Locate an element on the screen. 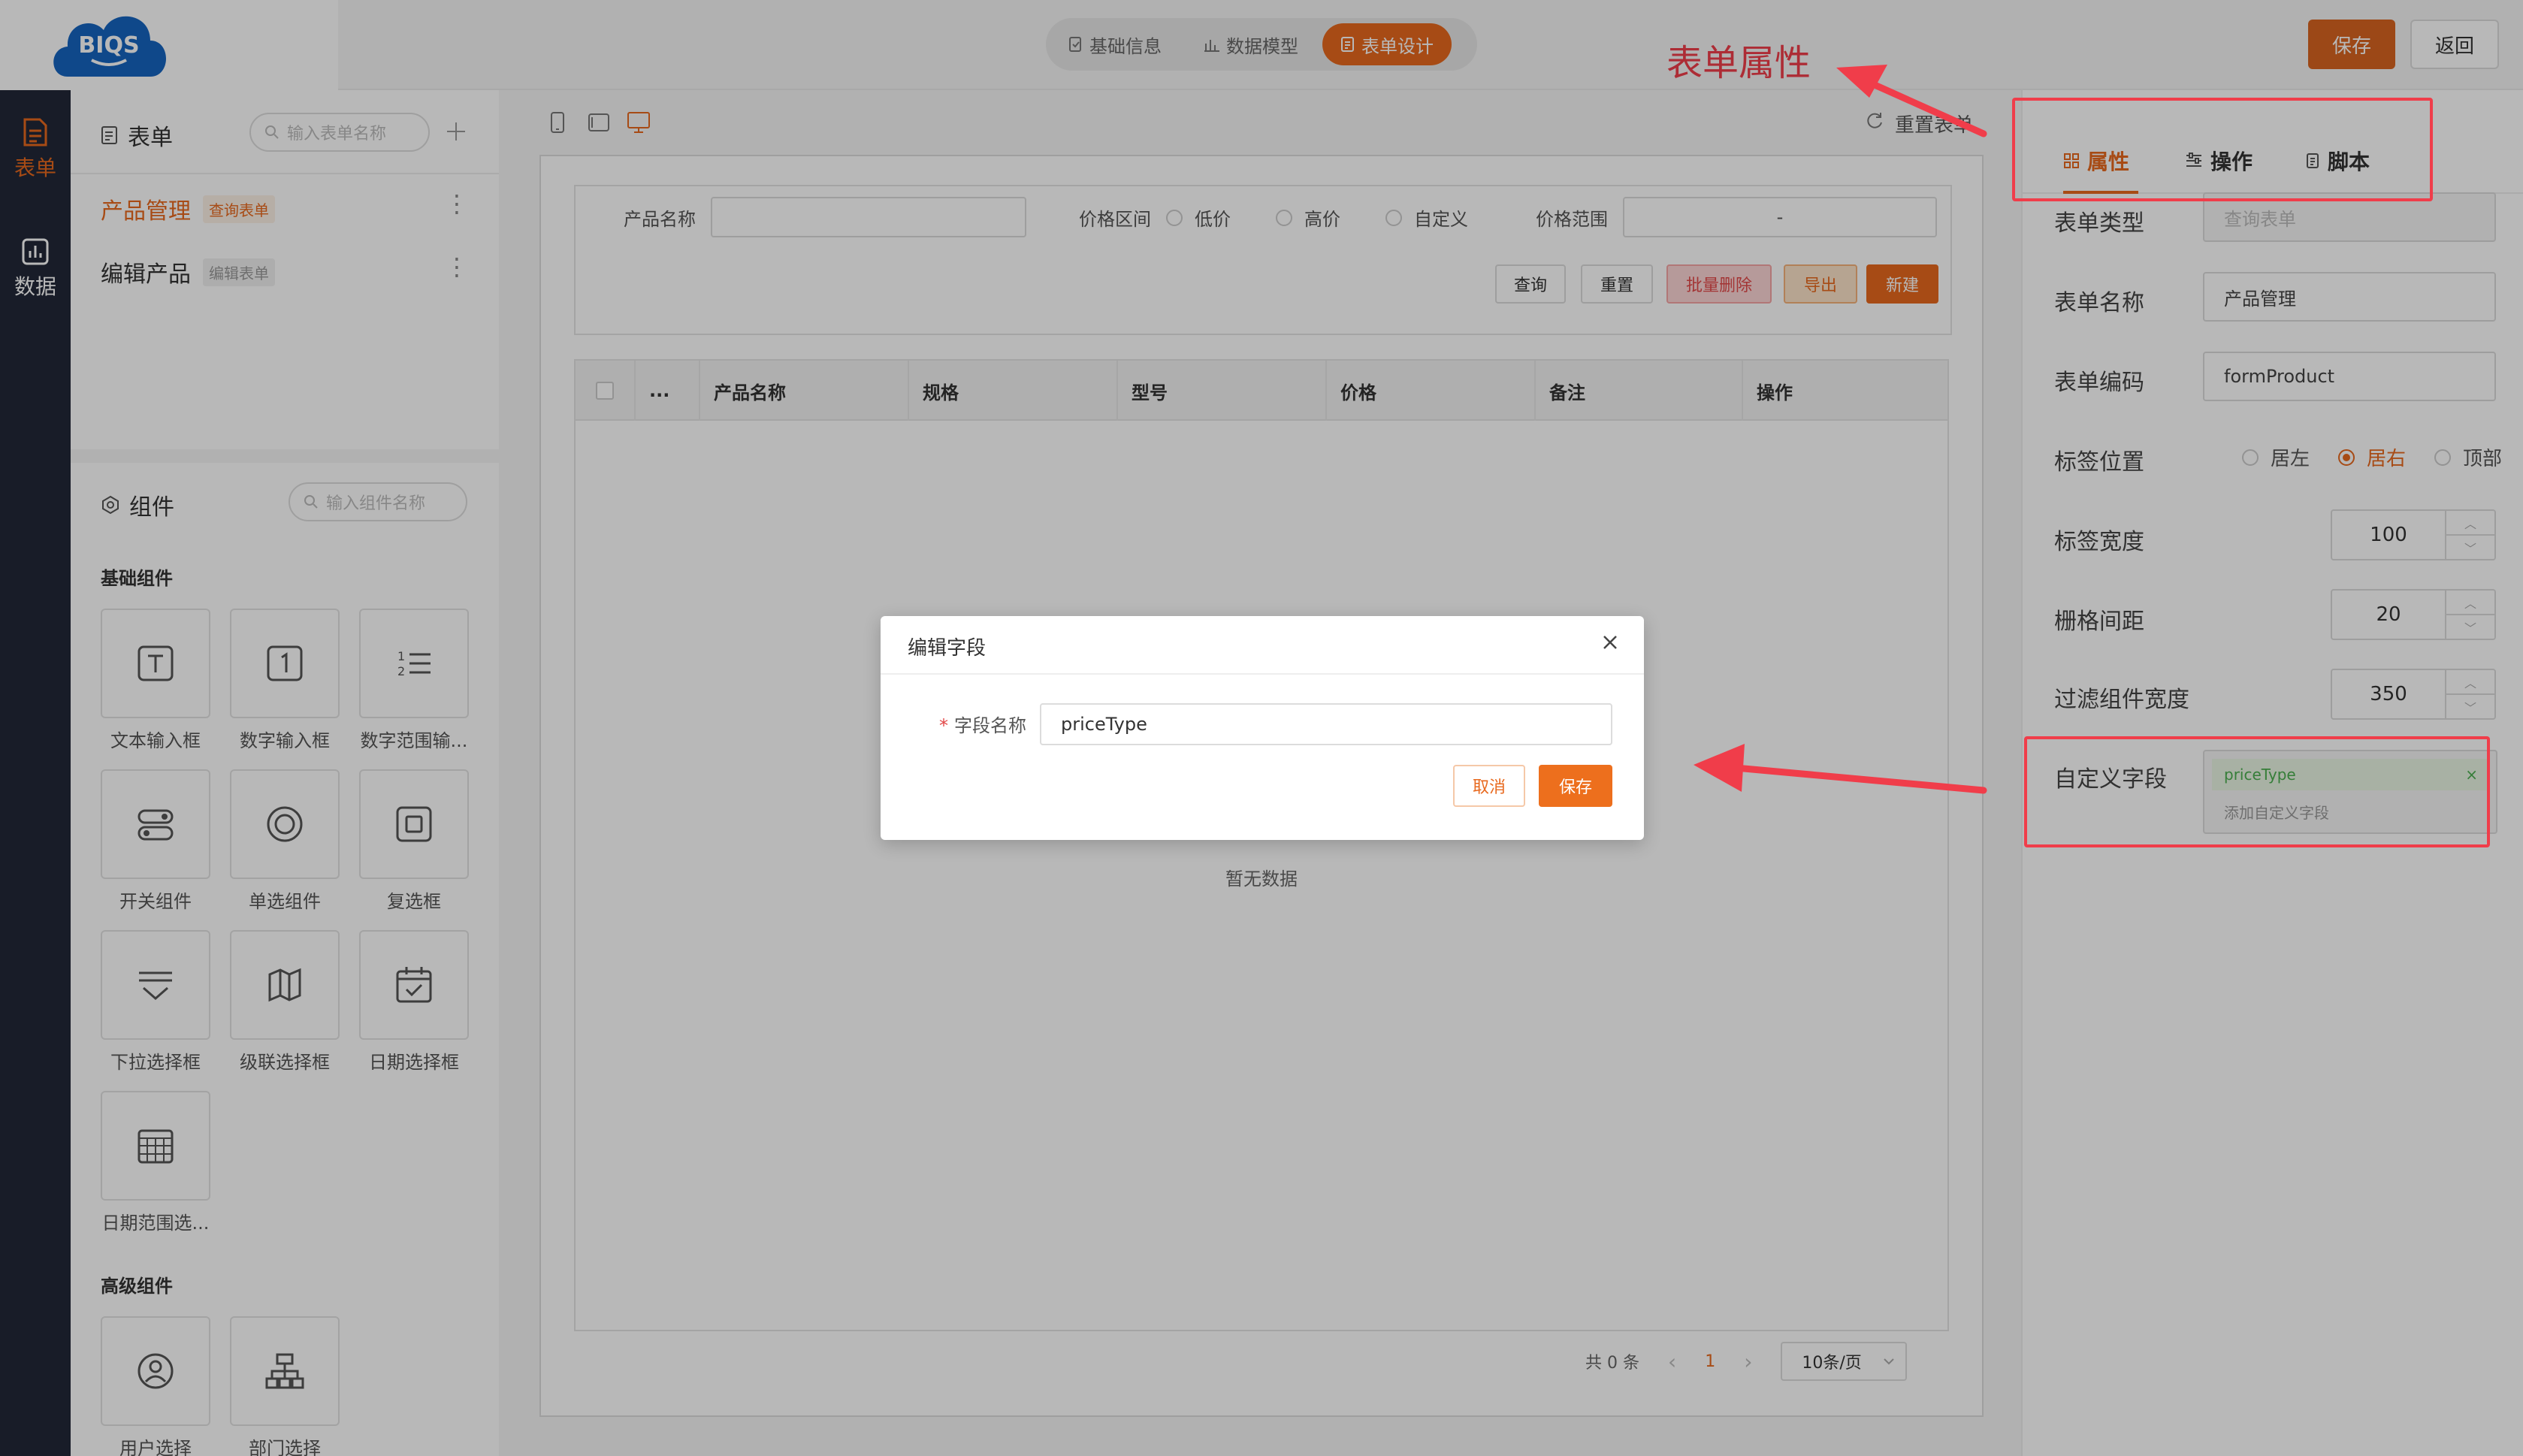  annotation-arrows is located at coordinates (1840, 429).